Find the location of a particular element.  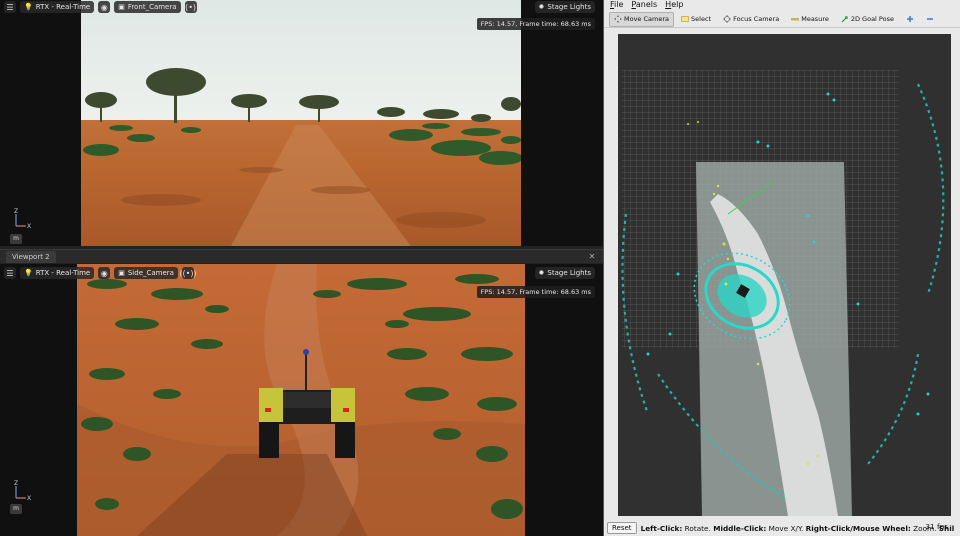

viewport2-tabbar: Viewport 2 ✕ is located at coordinates (301, 256).